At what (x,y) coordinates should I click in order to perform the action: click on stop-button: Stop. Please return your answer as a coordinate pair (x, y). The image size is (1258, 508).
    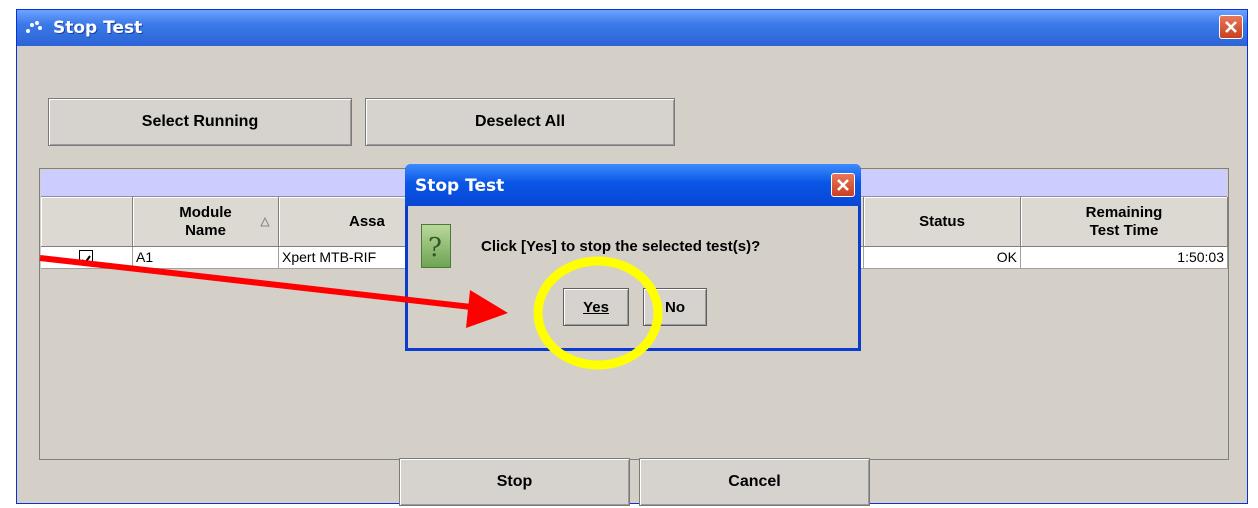
    Looking at the image, I should click on (514, 482).